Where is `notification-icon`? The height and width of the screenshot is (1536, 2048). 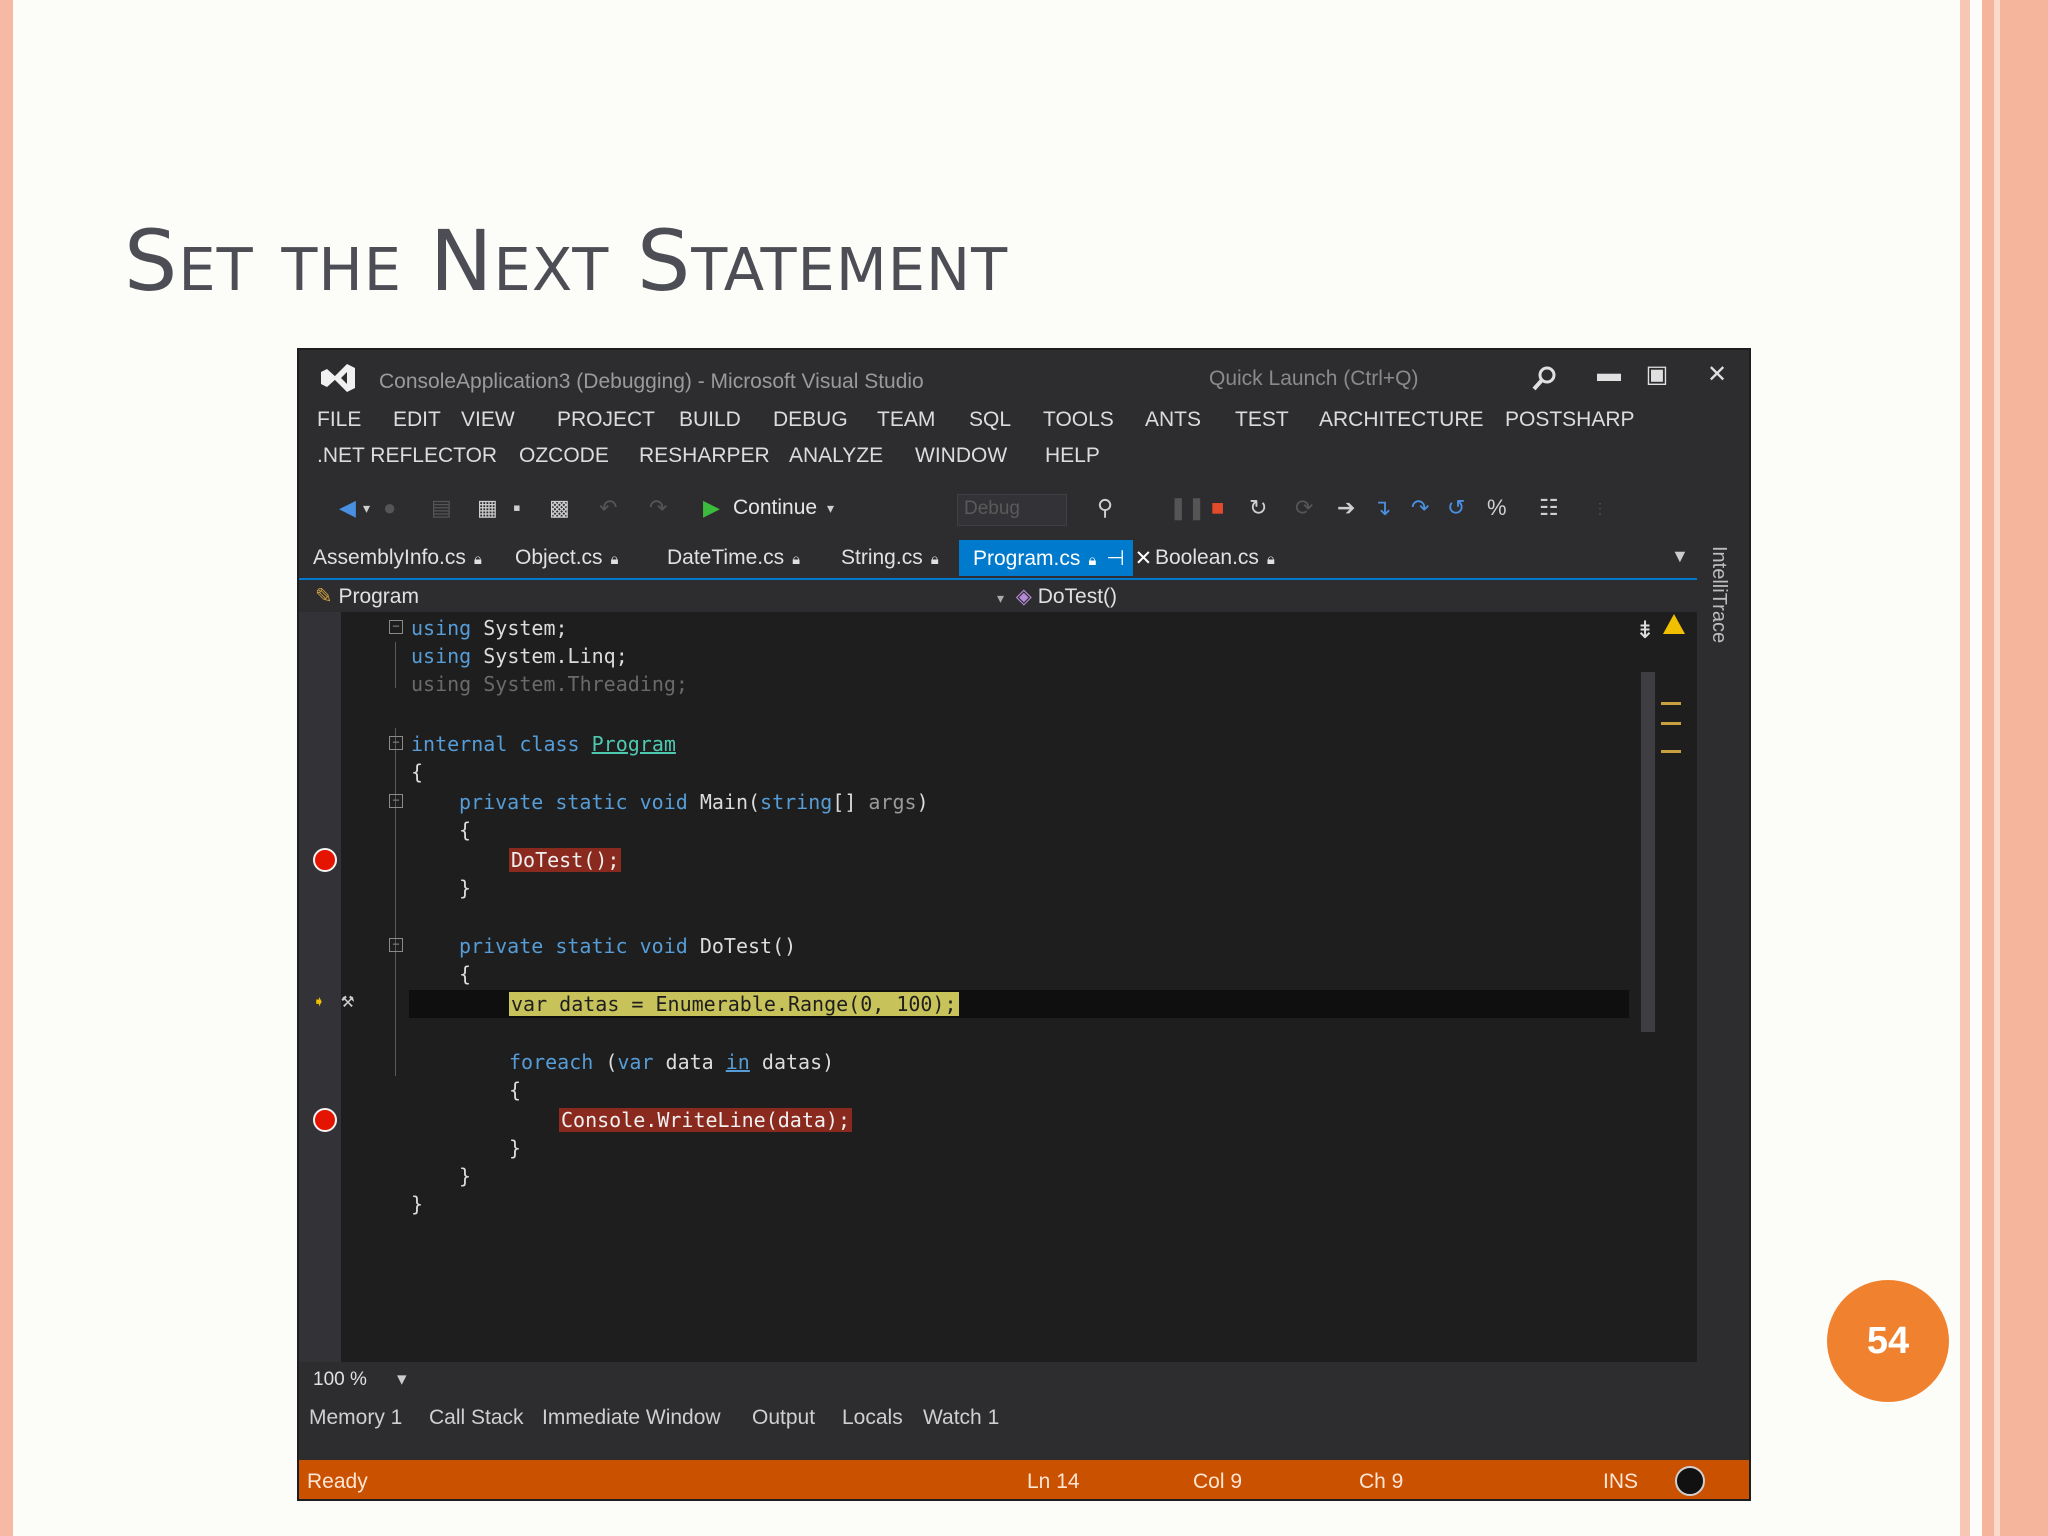 notification-icon is located at coordinates (1690, 1481).